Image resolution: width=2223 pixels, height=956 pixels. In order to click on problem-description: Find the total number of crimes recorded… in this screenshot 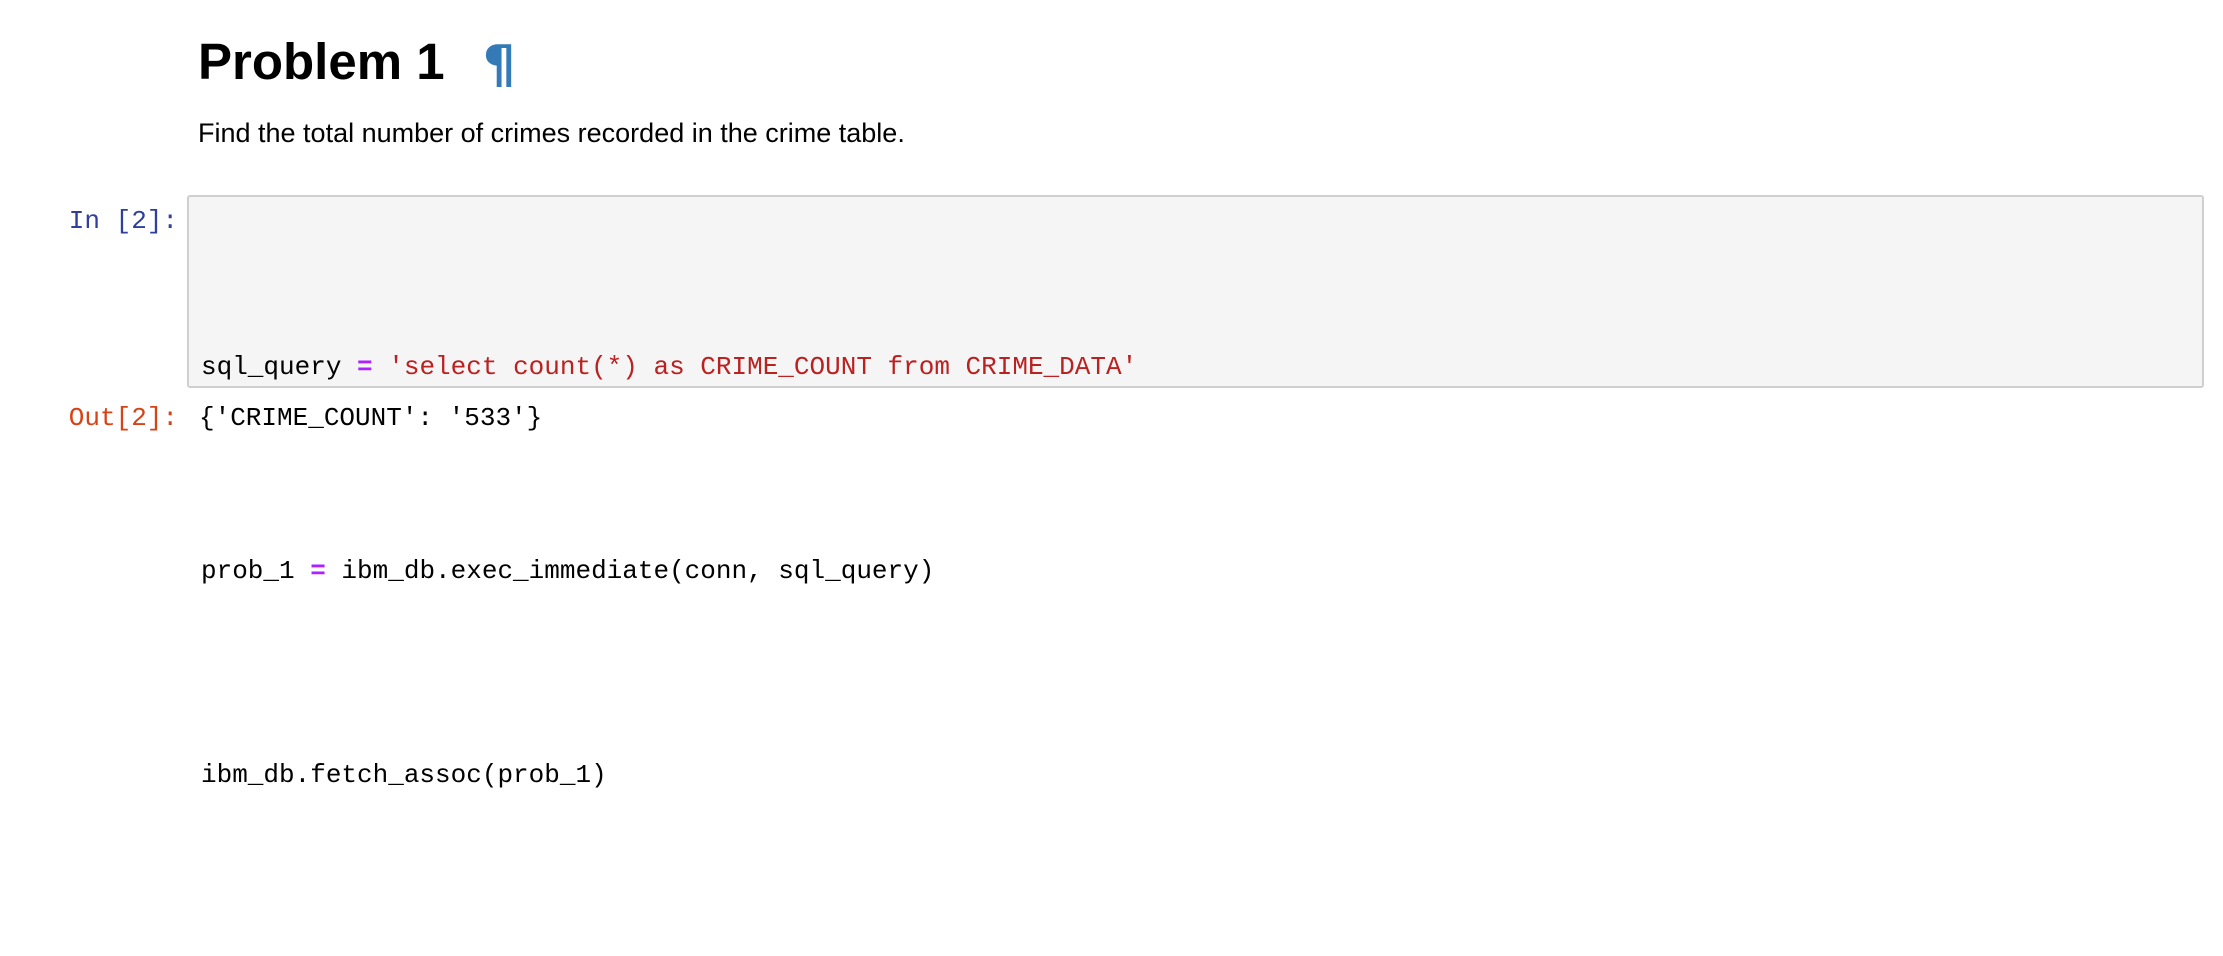, I will do `click(551, 133)`.